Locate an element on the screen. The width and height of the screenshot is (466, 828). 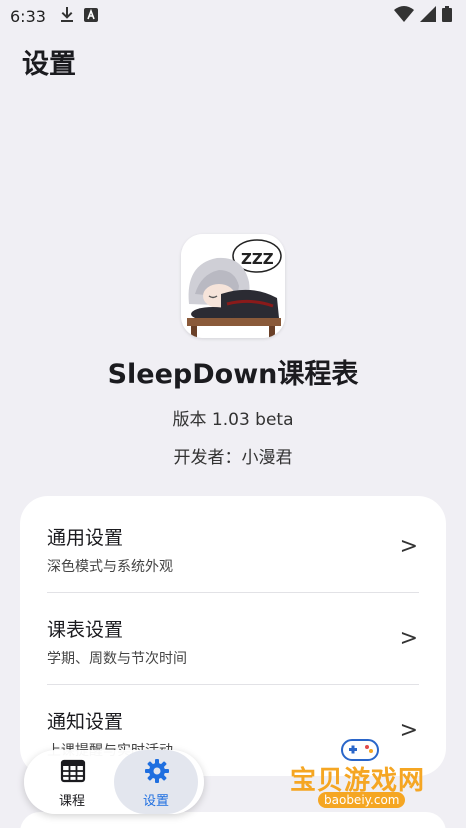
watermark-subtext: baobeiy.com is located at coordinates (362, 800).